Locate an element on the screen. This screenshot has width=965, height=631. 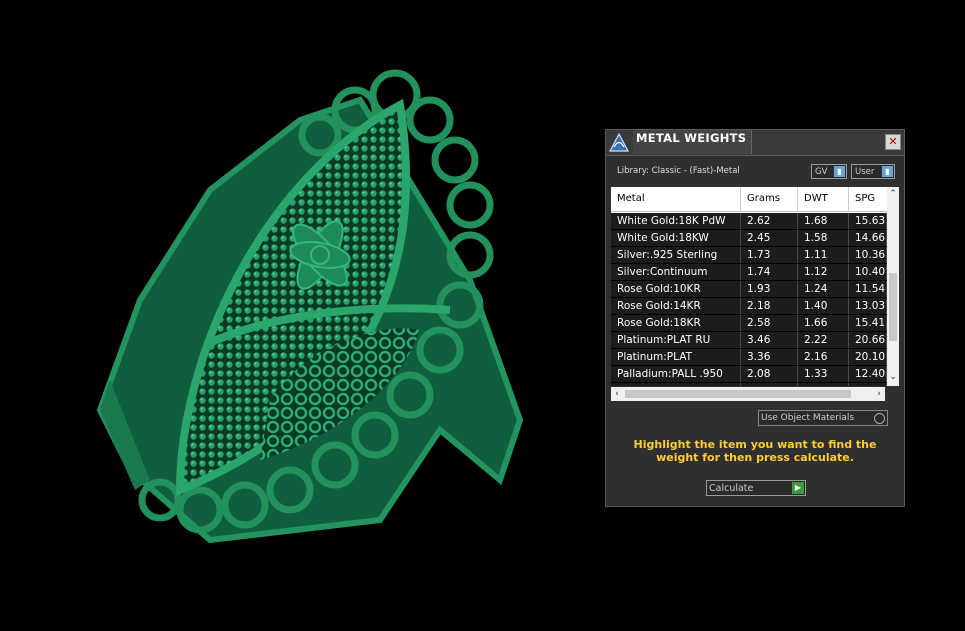
use-object-materials-label: Use Object Materials is located at coordinates (808, 418).